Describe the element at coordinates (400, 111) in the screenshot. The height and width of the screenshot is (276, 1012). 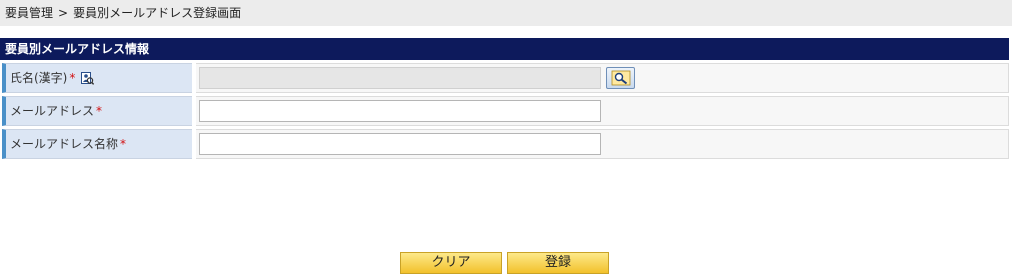
I see `email-input` at that location.